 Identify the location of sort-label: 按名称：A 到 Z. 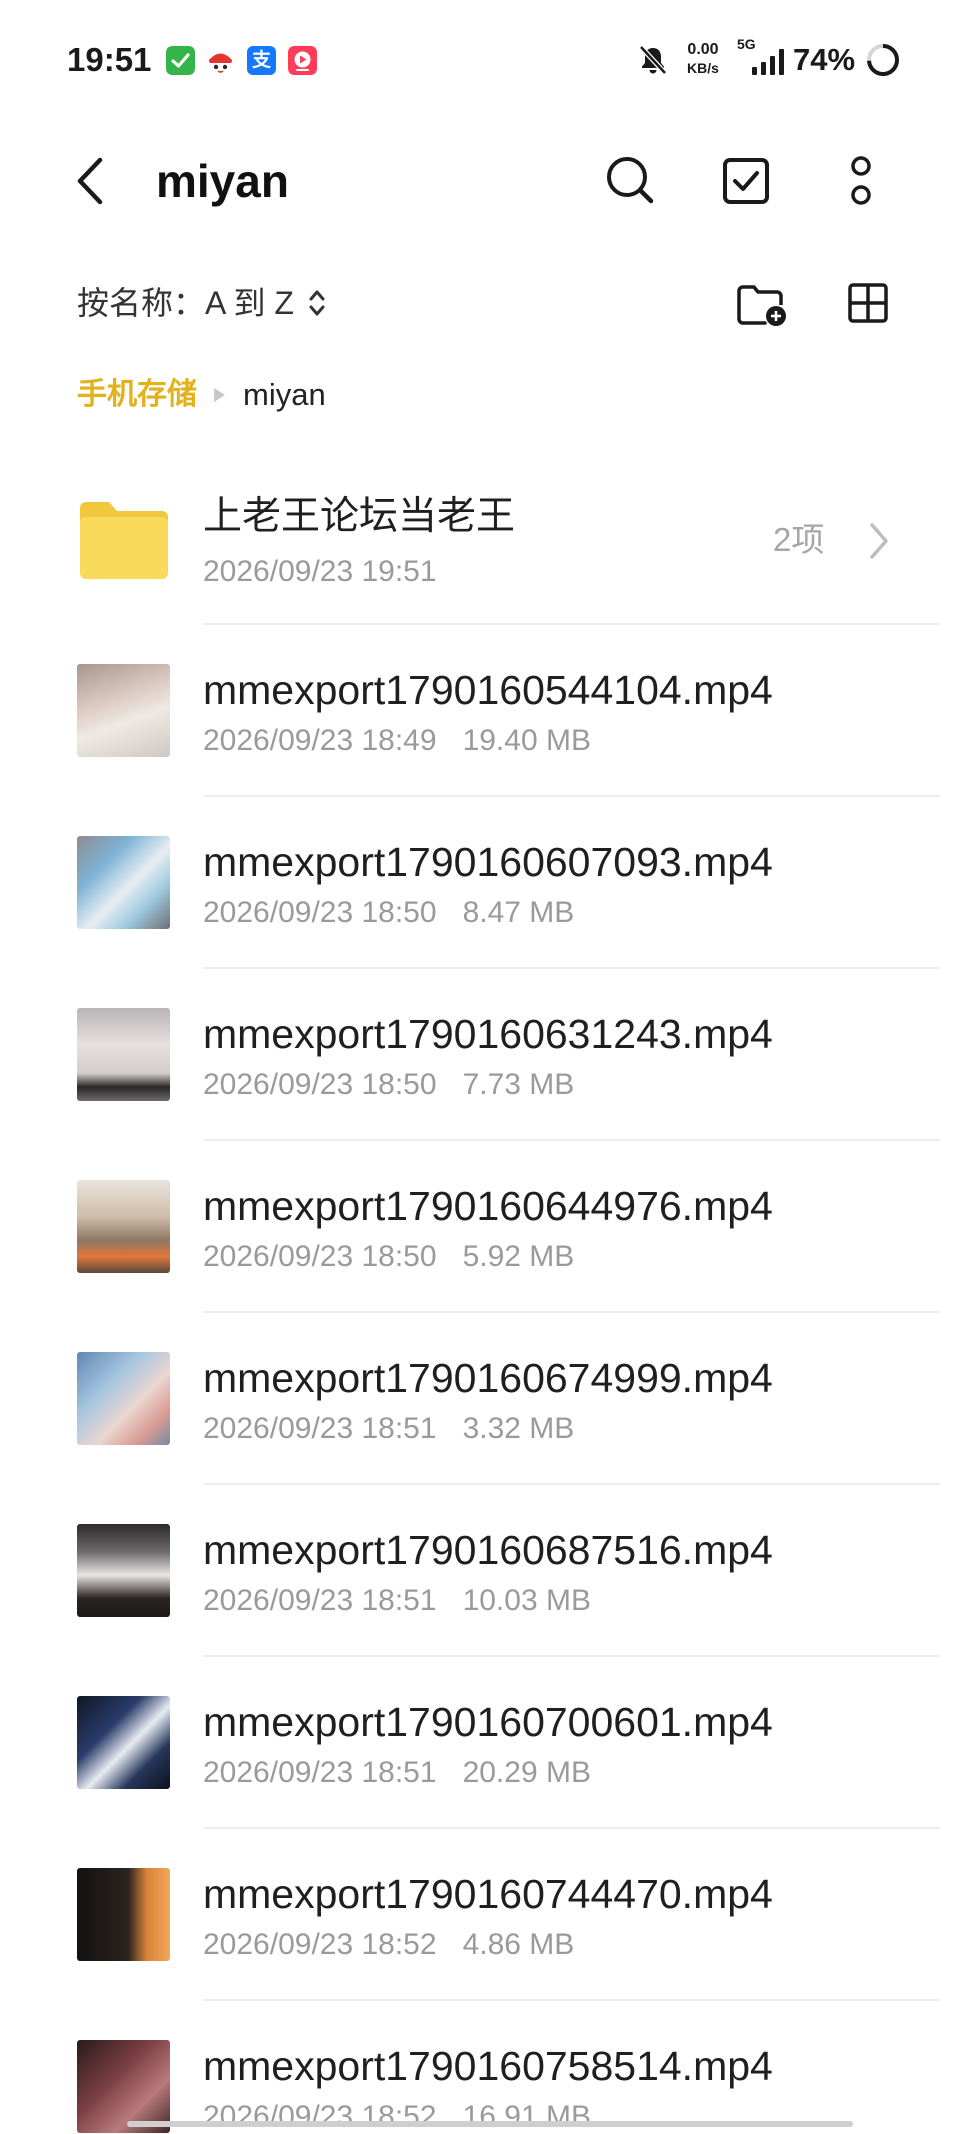
(185, 303).